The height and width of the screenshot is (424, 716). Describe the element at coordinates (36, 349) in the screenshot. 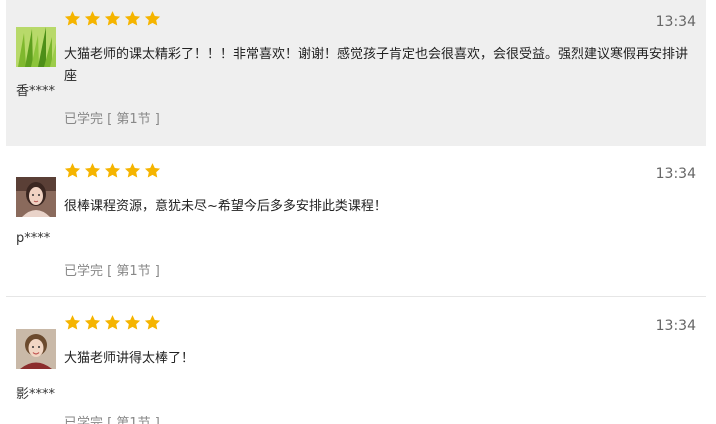

I see `woman-smiling-avatar` at that location.